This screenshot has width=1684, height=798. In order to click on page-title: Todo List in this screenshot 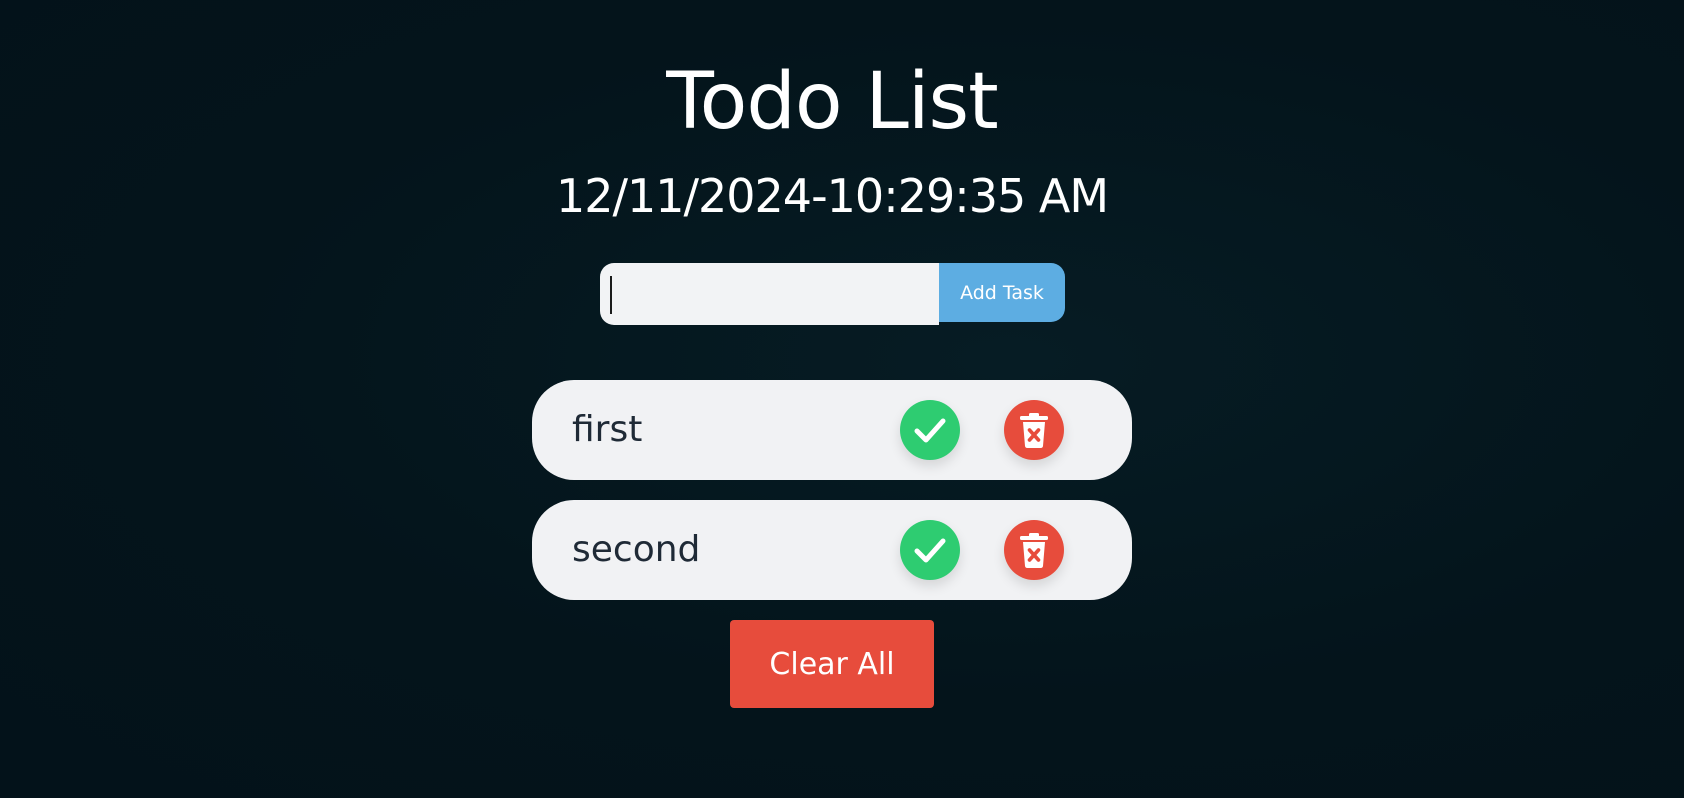, I will do `click(832, 102)`.